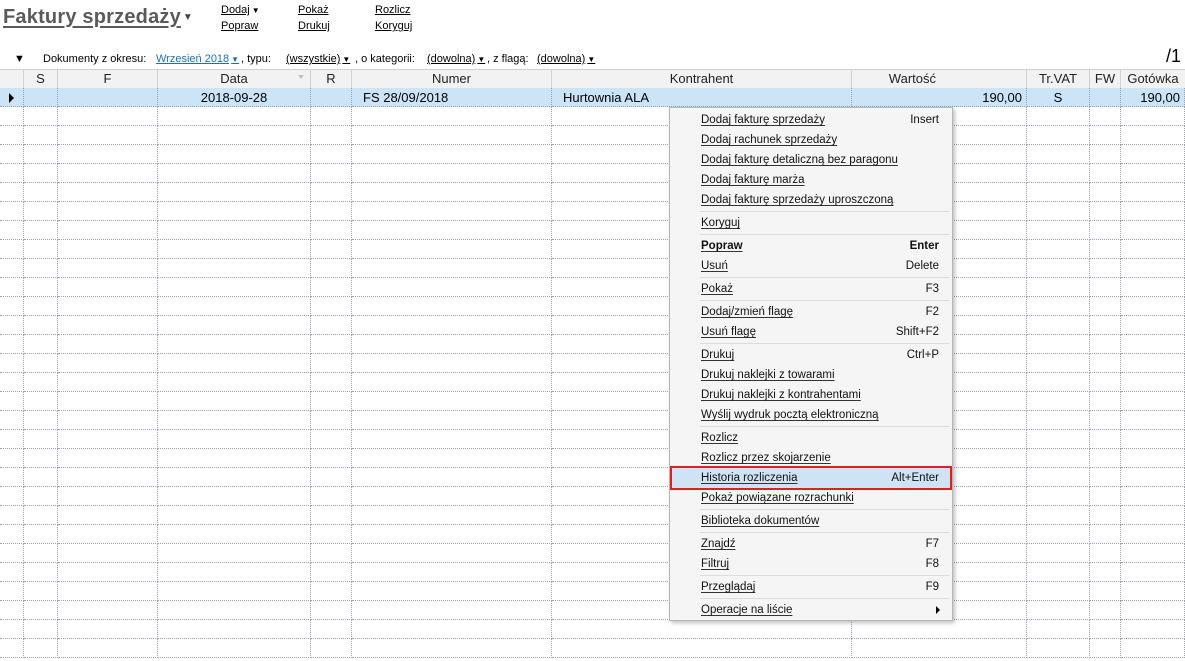  I want to click on settle-link: Rozlicz, so click(392, 10).